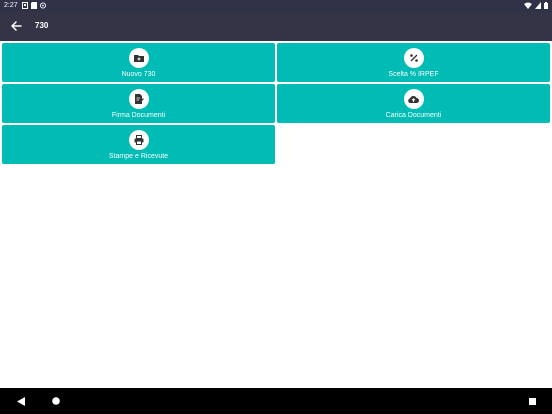  I want to click on back-button, so click(16, 26).